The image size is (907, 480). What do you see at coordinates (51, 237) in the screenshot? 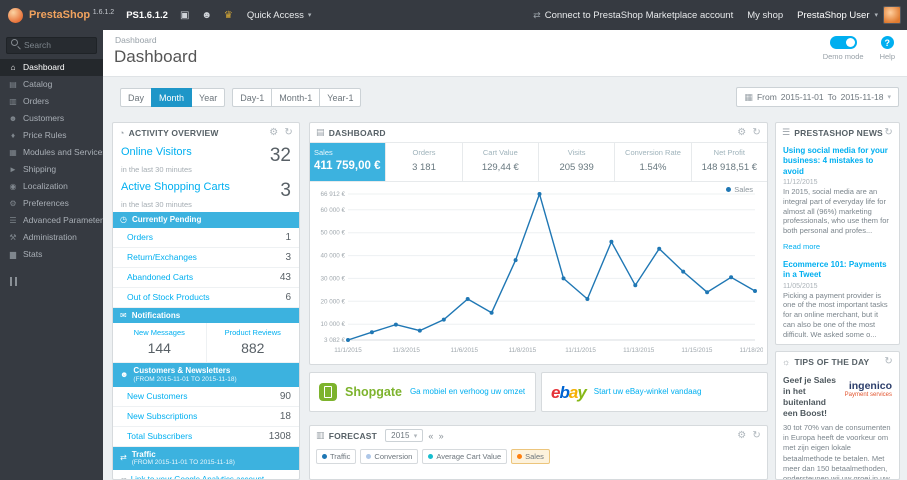
I see `sidebar-item-administration: ⚒ Administration` at bounding box center [51, 237].